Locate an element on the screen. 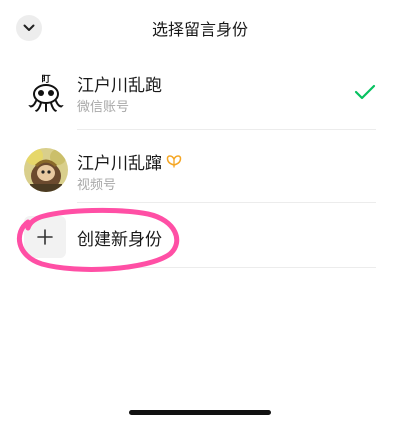 The width and height of the screenshot is (400, 427). checkmark-icon is located at coordinates (365, 92).